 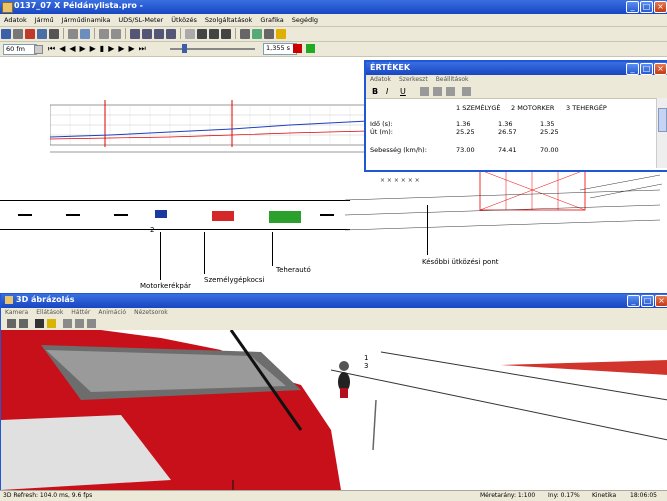 I want to click on print-icon, so click(x=18, y=34).